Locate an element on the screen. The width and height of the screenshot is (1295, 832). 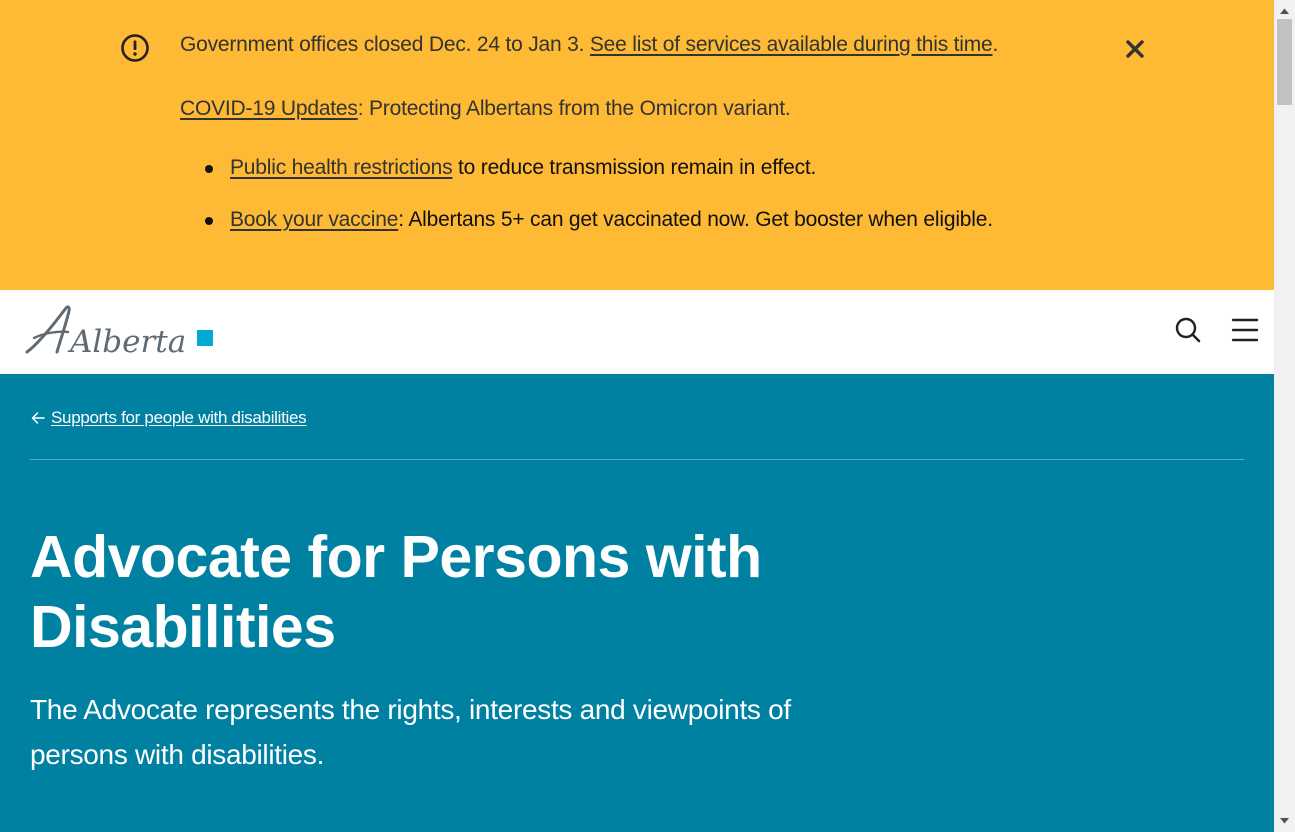
book-vaccine-link: Book your vaccine is located at coordinates (314, 219).